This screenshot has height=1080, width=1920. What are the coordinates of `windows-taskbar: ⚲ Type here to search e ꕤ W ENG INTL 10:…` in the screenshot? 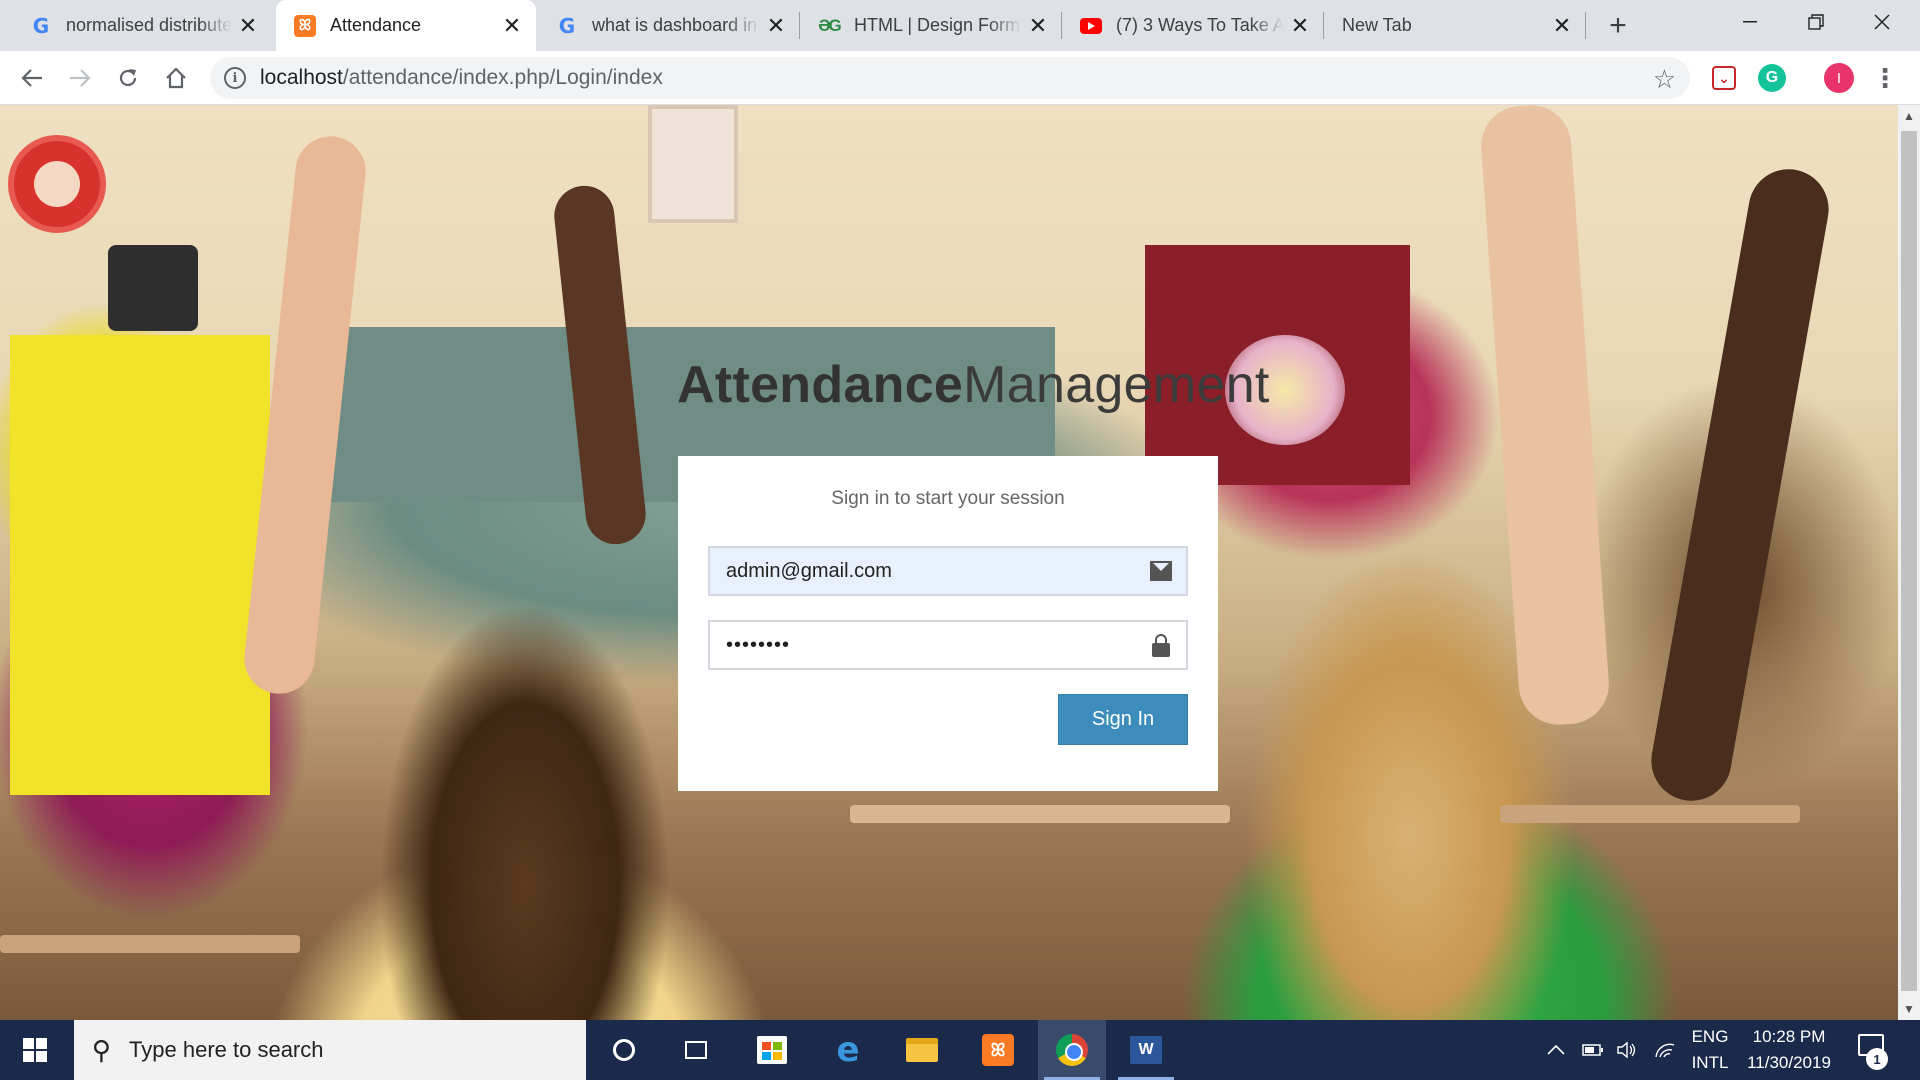 It's located at (960, 1050).